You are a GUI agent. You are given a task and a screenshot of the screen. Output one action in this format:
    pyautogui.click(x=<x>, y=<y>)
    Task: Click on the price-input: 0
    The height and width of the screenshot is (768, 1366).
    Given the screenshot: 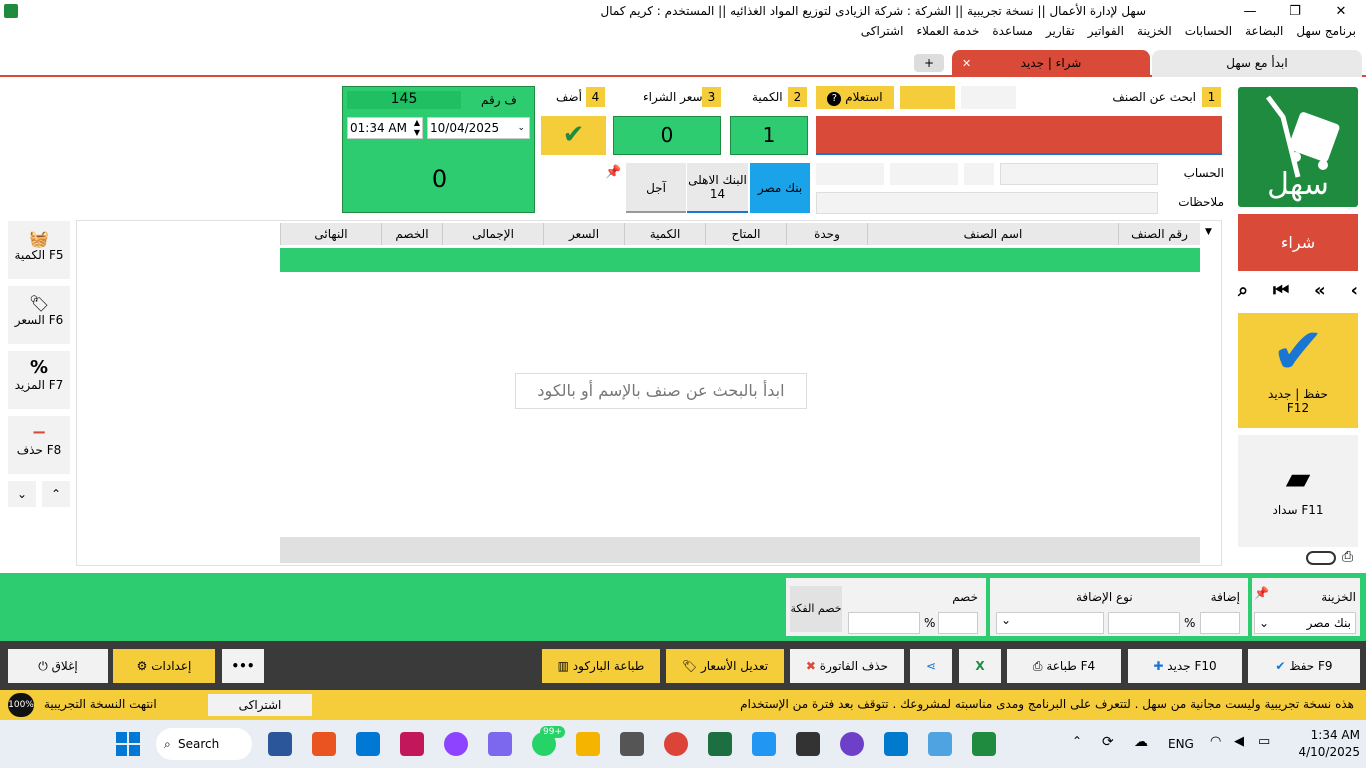 What is the action you would take?
    pyautogui.click(x=667, y=135)
    